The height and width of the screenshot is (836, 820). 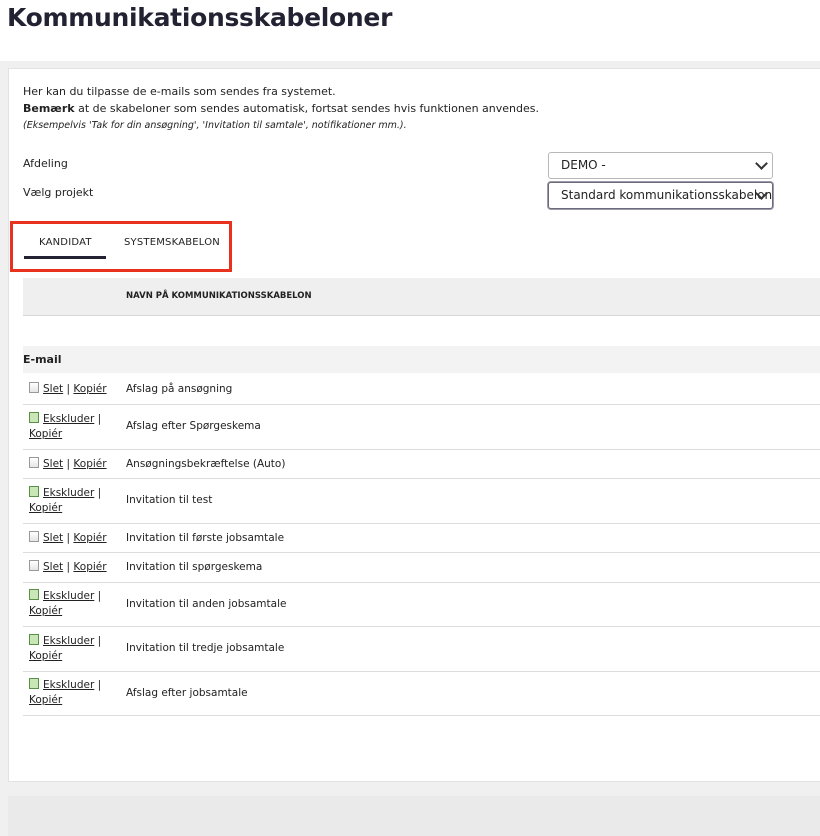 I want to click on project-label: Vælg projekt, so click(x=58, y=192).